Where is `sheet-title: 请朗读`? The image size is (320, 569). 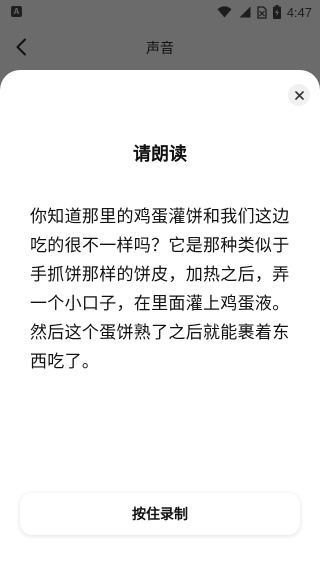 sheet-title: 请朗读 is located at coordinates (160, 154).